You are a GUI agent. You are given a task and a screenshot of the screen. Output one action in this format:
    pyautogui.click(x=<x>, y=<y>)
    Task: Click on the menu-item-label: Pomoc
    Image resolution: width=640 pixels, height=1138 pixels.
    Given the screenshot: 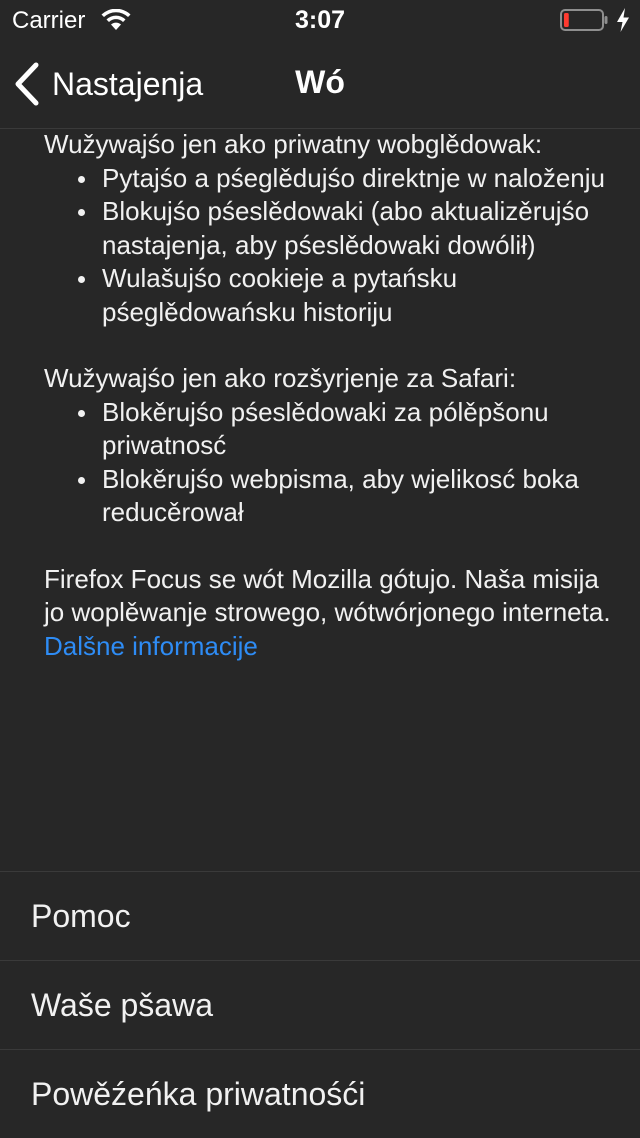 What is the action you would take?
    pyautogui.click(x=81, y=915)
    